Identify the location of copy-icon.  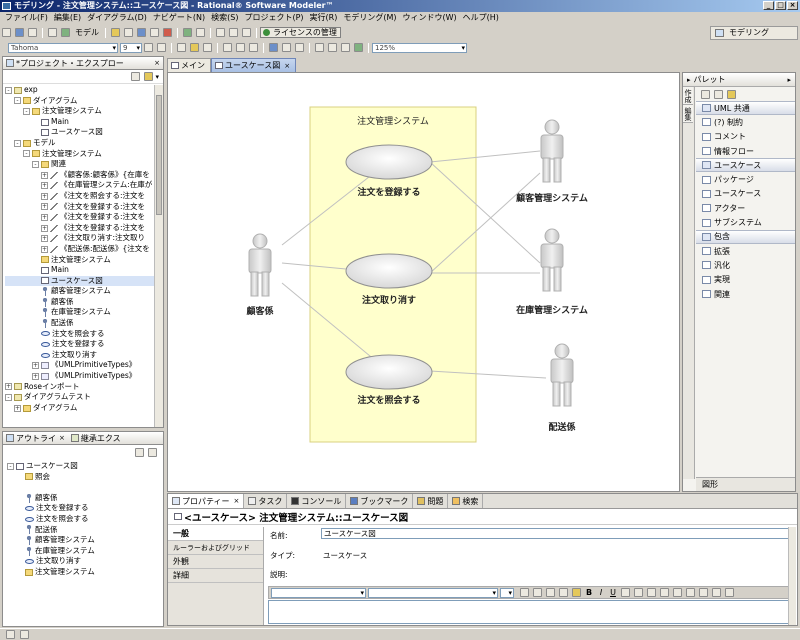
(537, 592).